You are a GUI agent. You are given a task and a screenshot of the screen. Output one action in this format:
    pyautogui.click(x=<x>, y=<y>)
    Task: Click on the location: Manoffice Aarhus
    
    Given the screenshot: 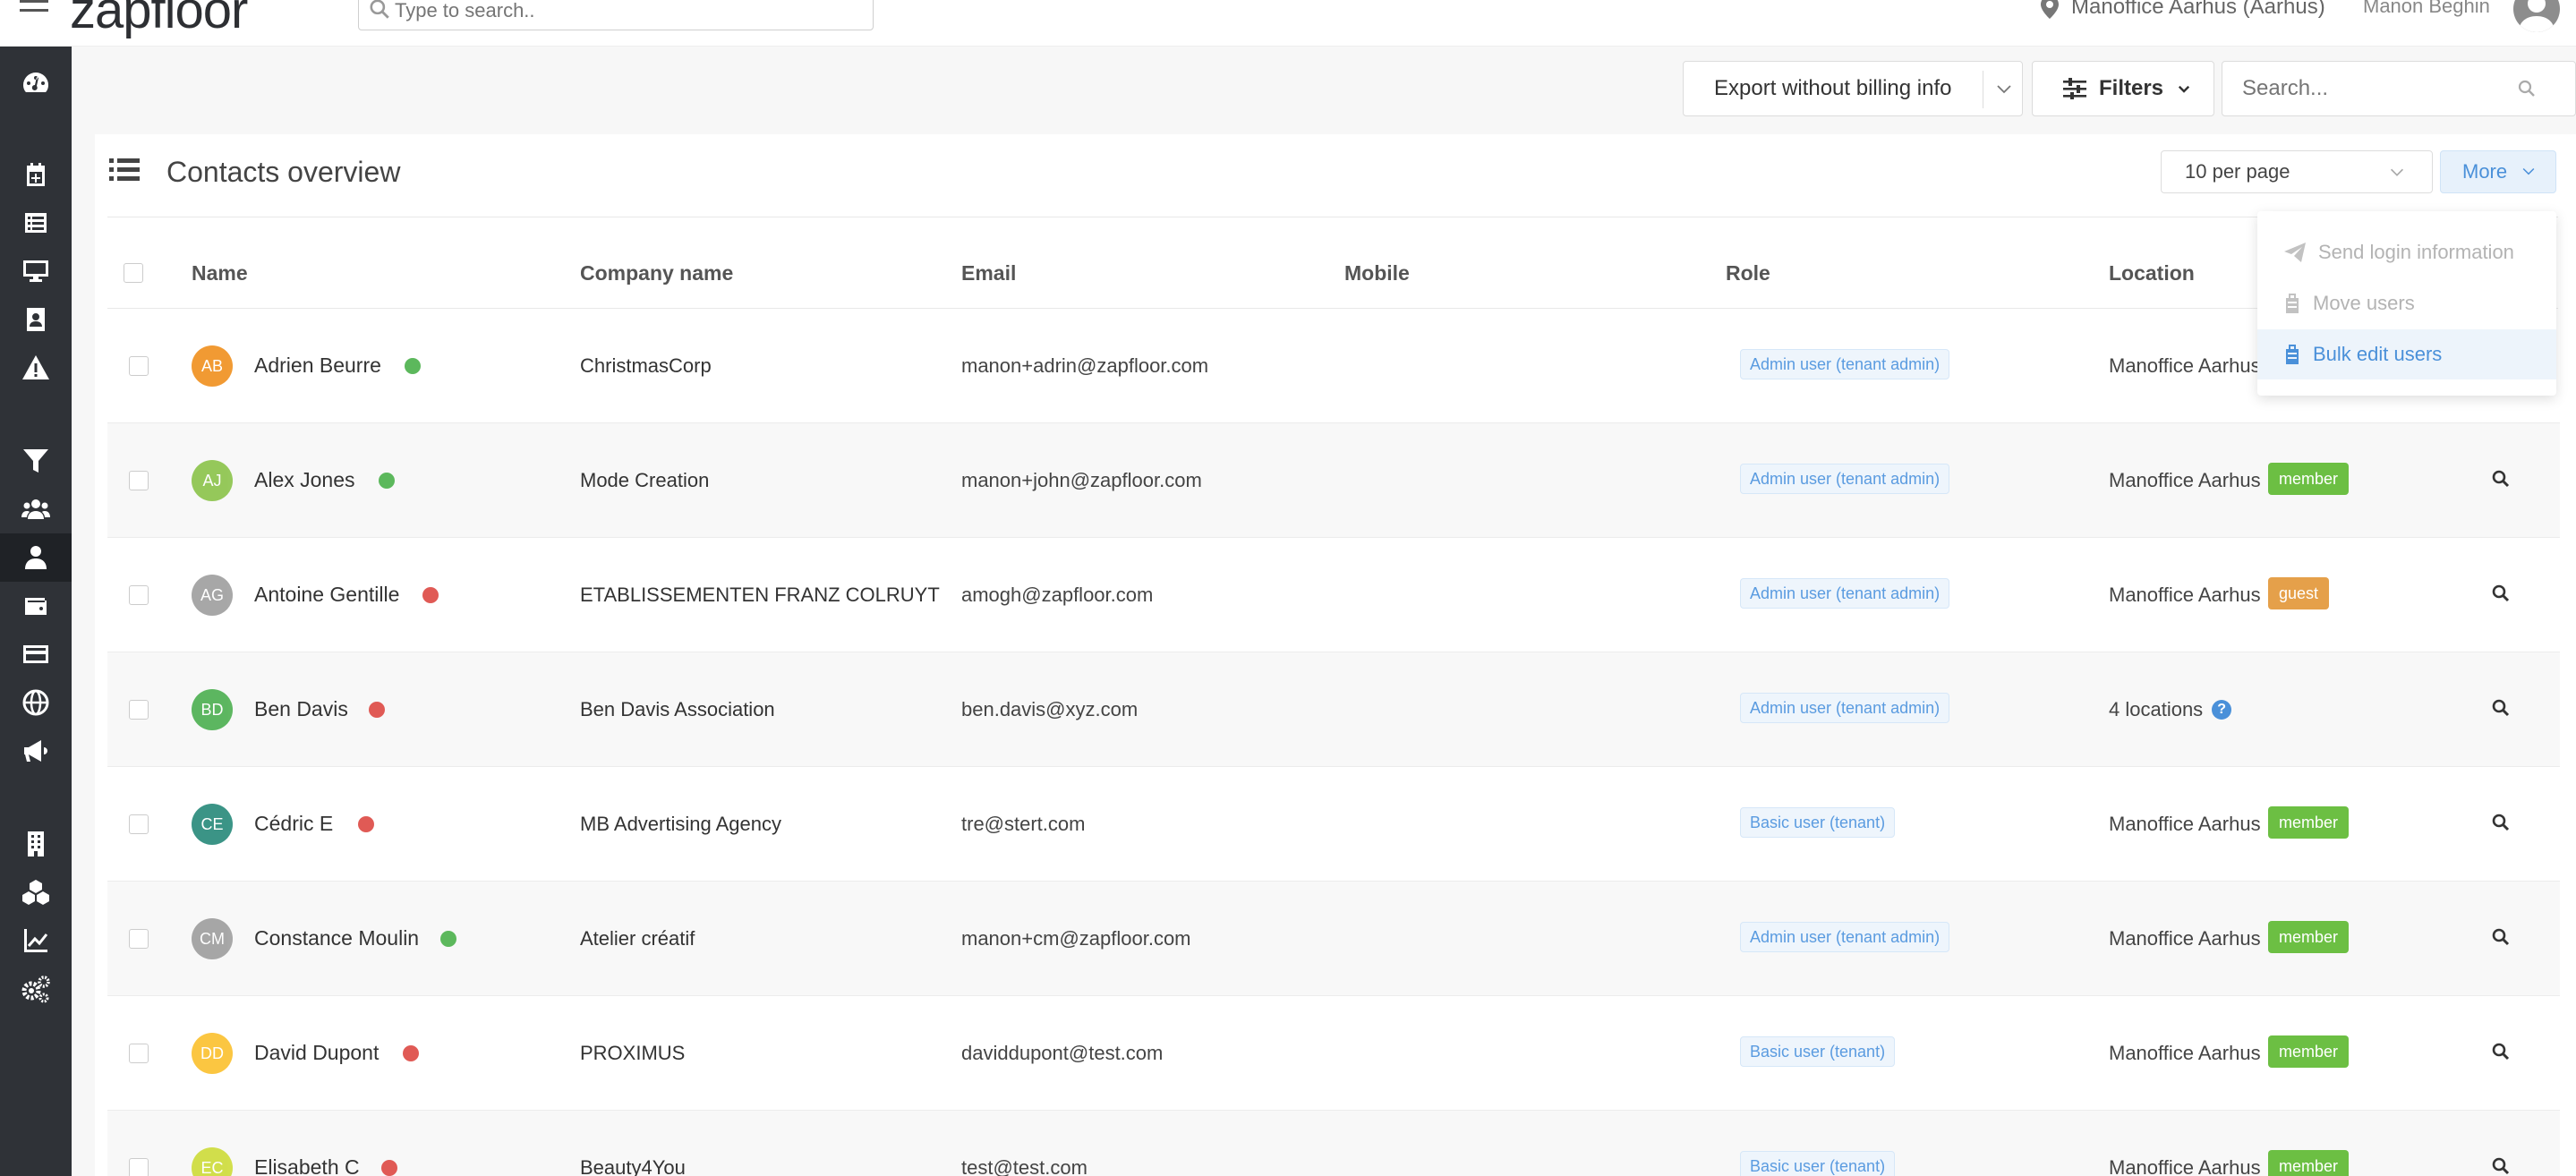 What is the action you would take?
    pyautogui.click(x=2185, y=938)
    